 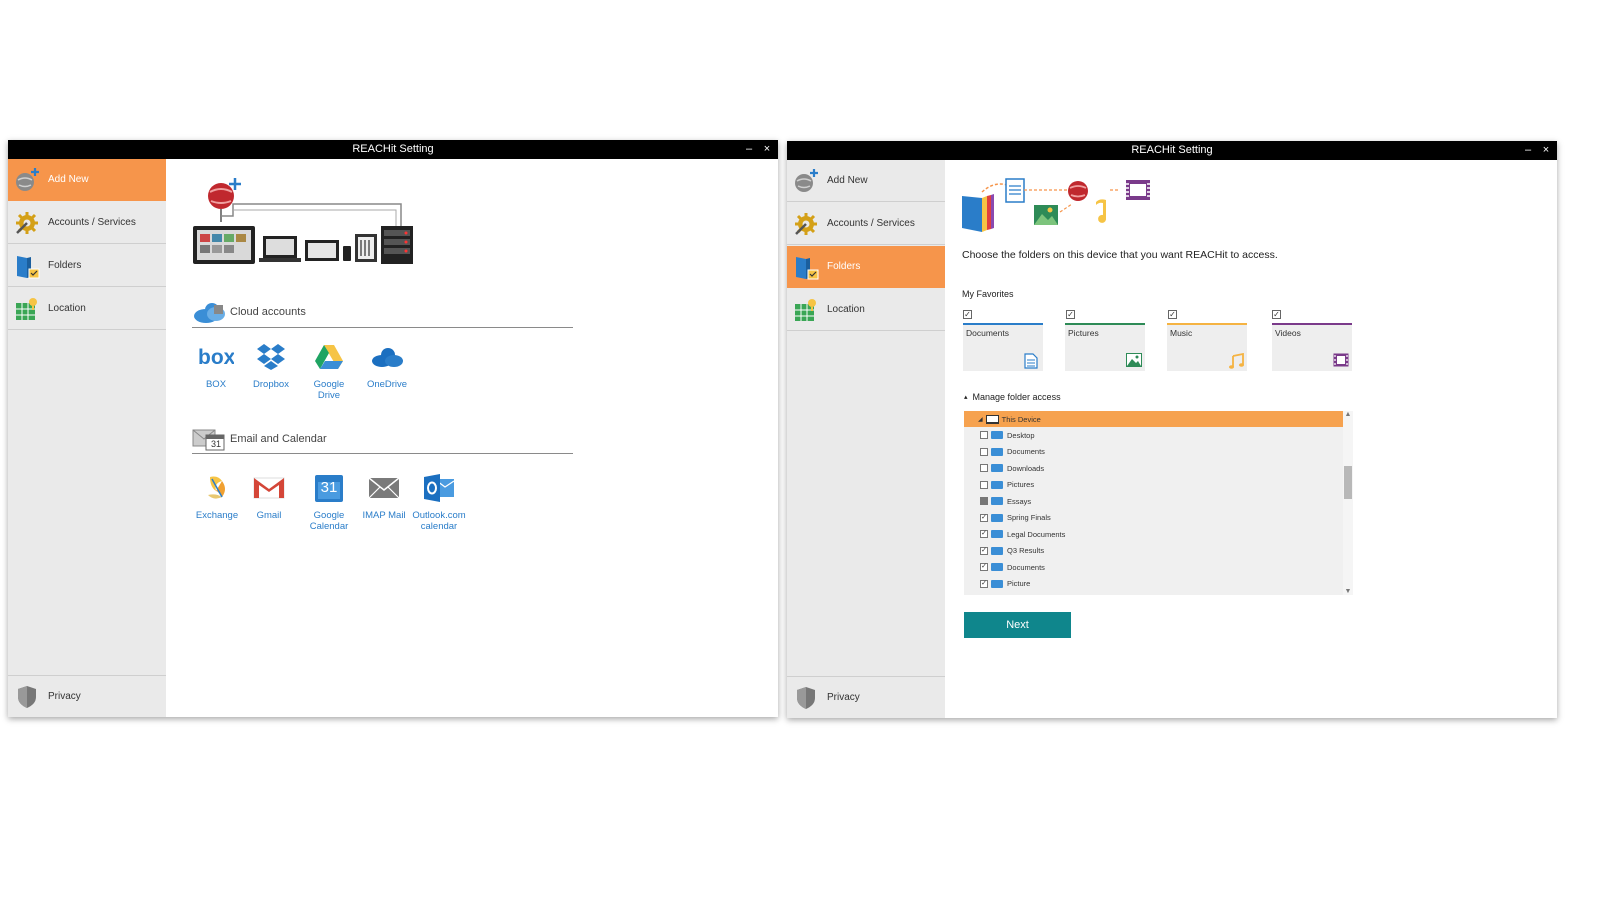 What do you see at coordinates (217, 488) in the screenshot?
I see `exchange-logo-icon` at bounding box center [217, 488].